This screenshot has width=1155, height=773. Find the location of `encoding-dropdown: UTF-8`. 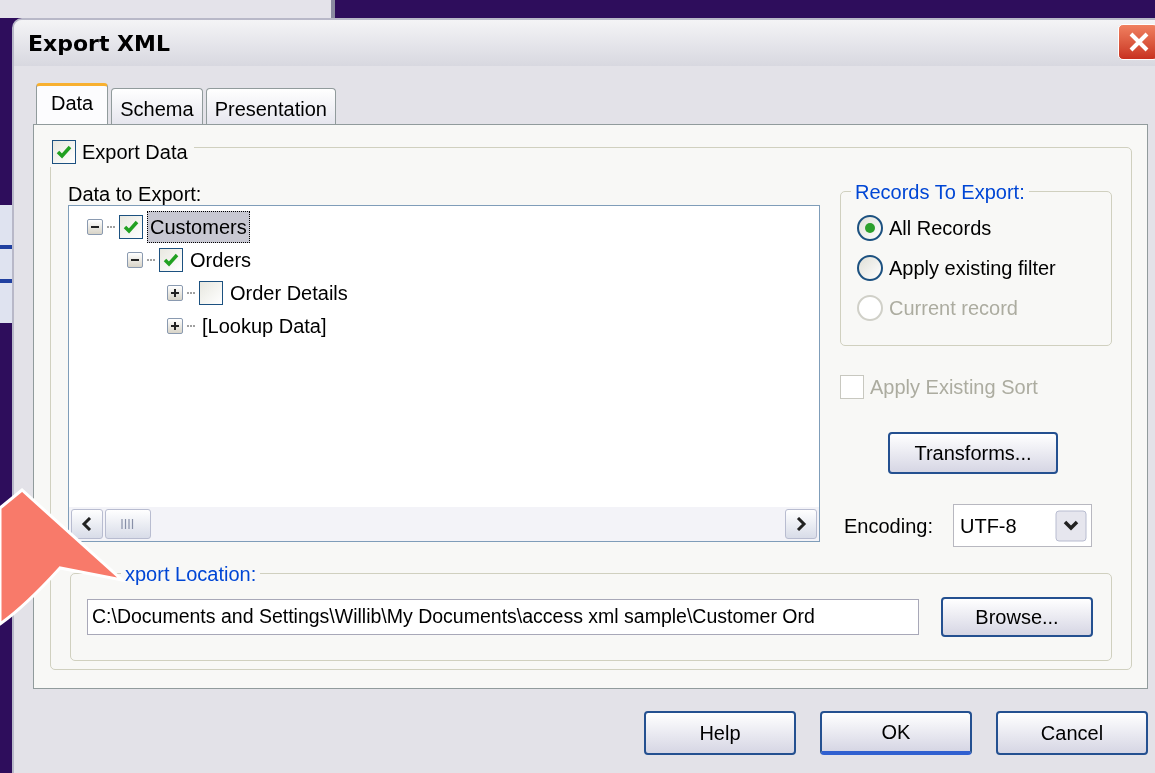

encoding-dropdown: UTF-8 is located at coordinates (1022, 525).